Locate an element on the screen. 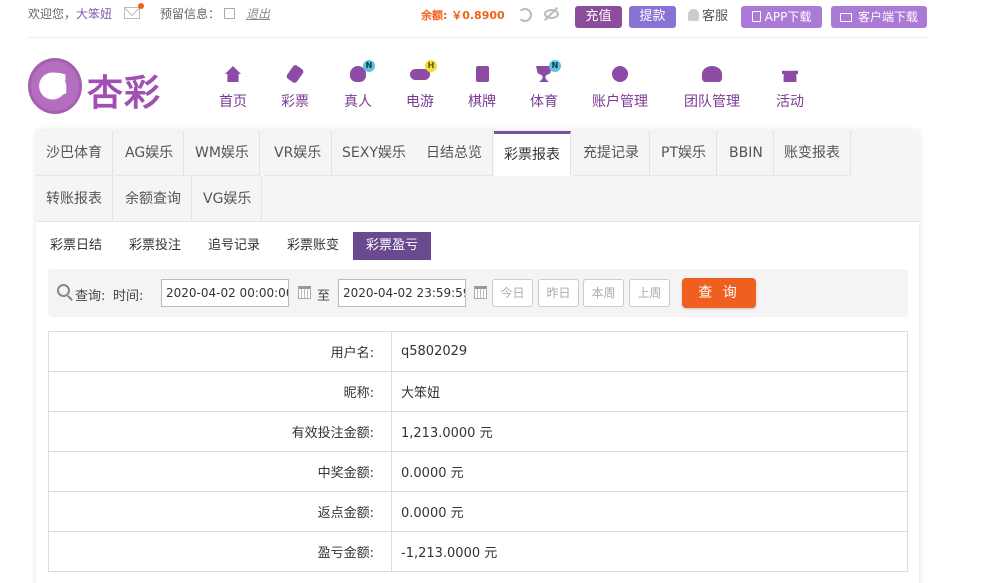  gamepad-icon: H is located at coordinates (423, 72).